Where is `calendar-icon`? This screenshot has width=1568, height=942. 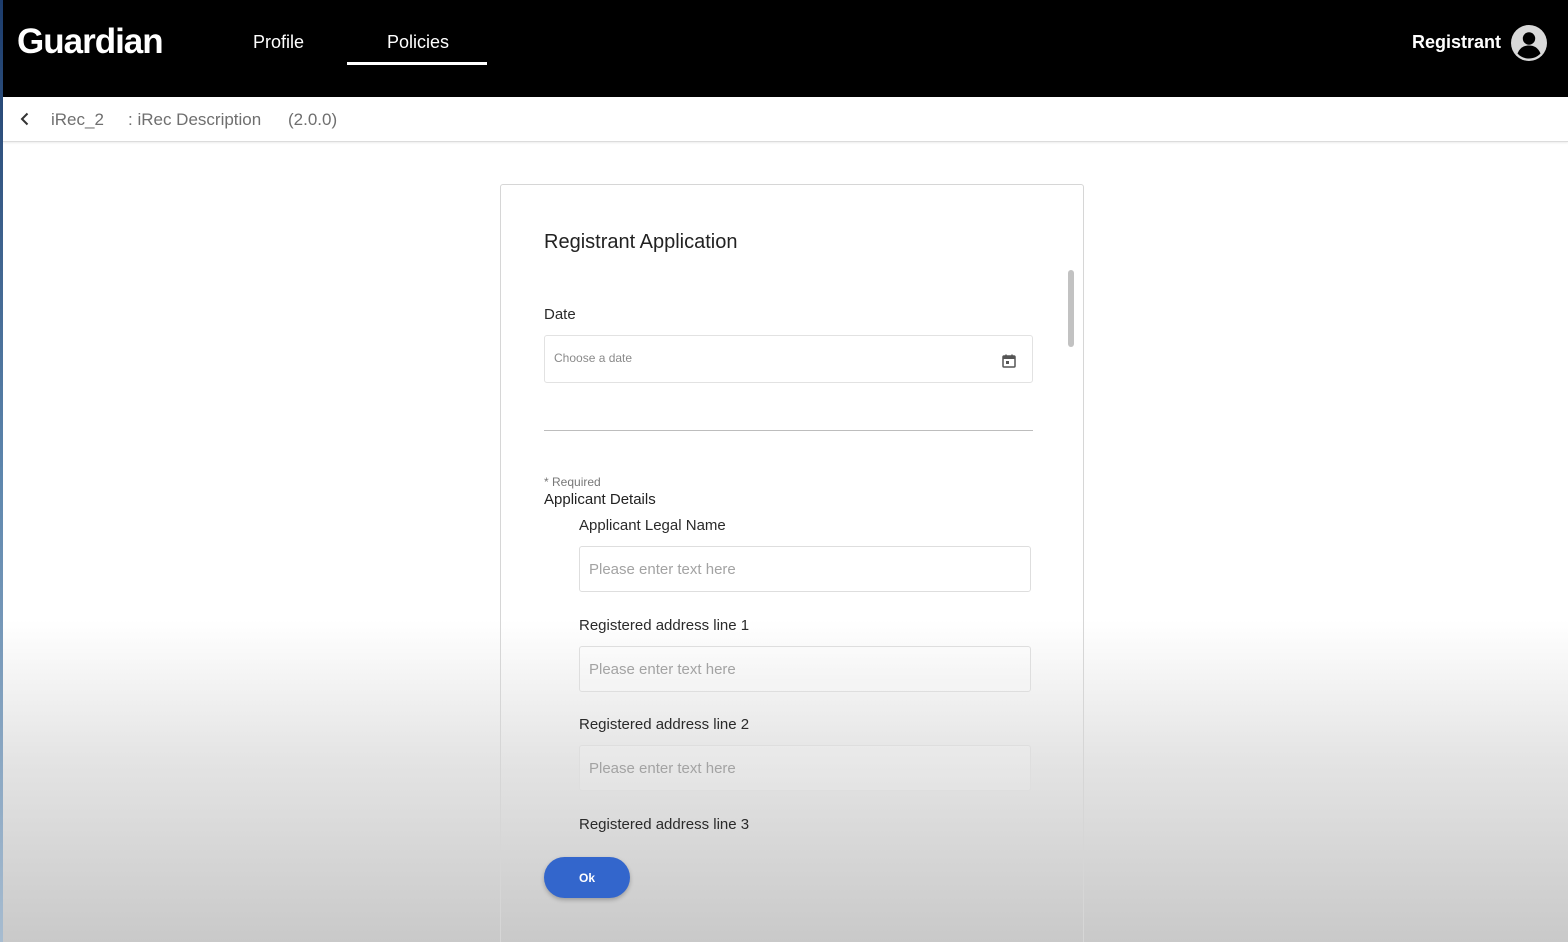
calendar-icon is located at coordinates (1009, 361).